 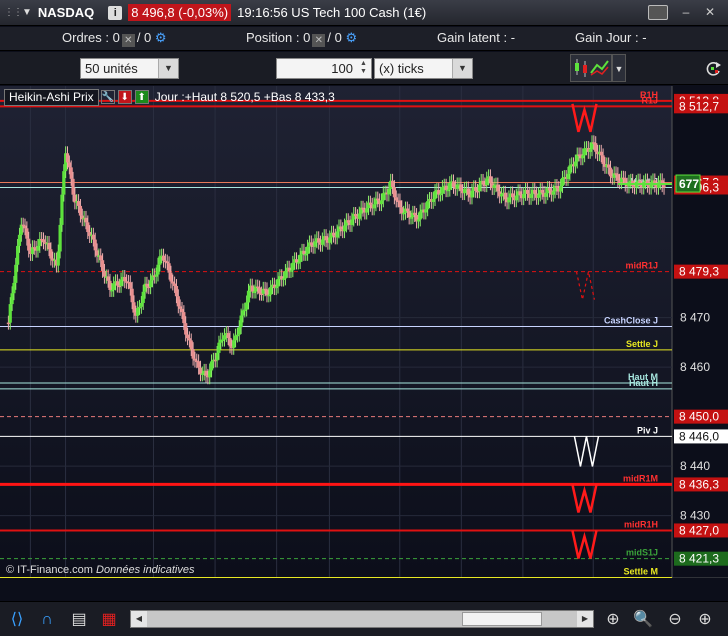 I want to click on units-value: 50 unités, so click(x=111, y=68).